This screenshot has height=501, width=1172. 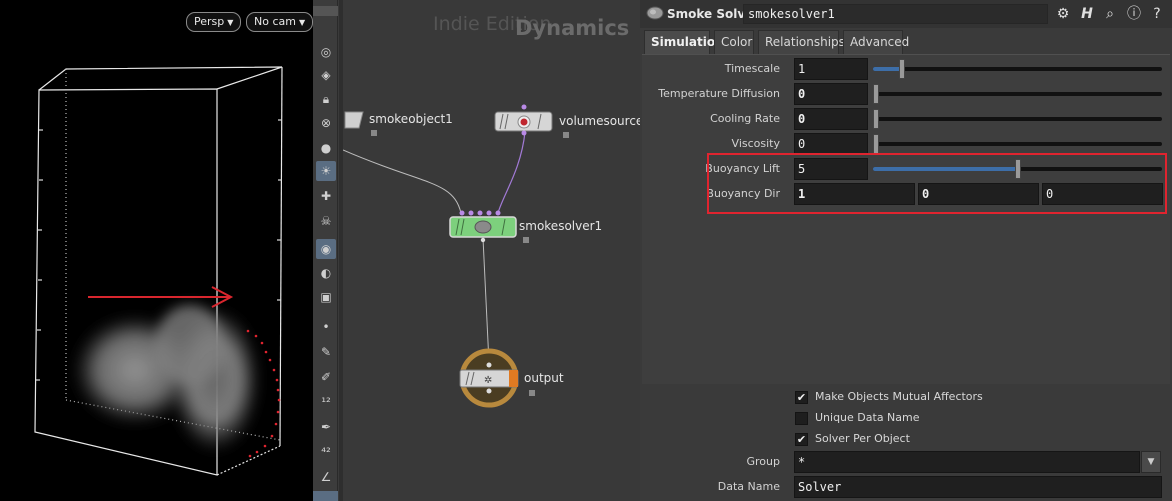 What do you see at coordinates (326, 352) in the screenshot?
I see `brush-icon: ✎` at bounding box center [326, 352].